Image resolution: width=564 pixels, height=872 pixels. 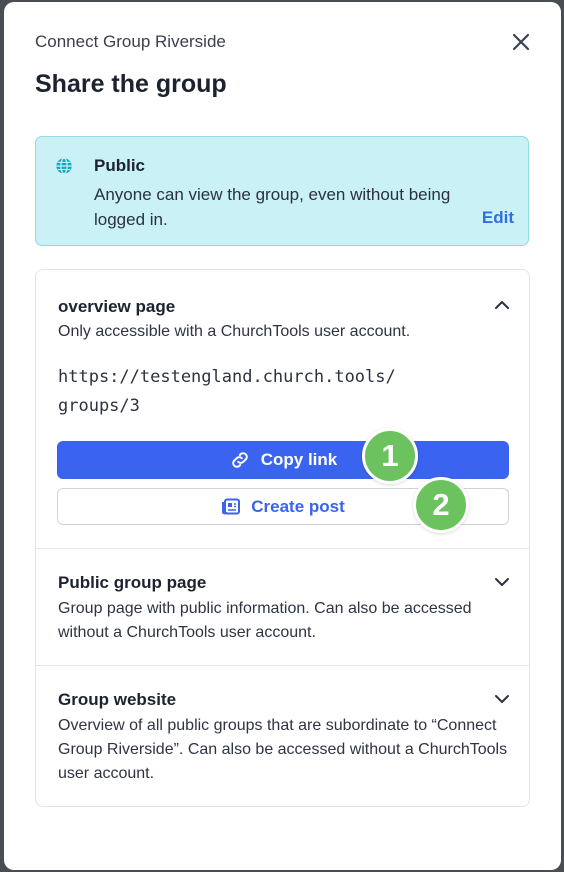 I want to click on link-icon, so click(x=239, y=460).